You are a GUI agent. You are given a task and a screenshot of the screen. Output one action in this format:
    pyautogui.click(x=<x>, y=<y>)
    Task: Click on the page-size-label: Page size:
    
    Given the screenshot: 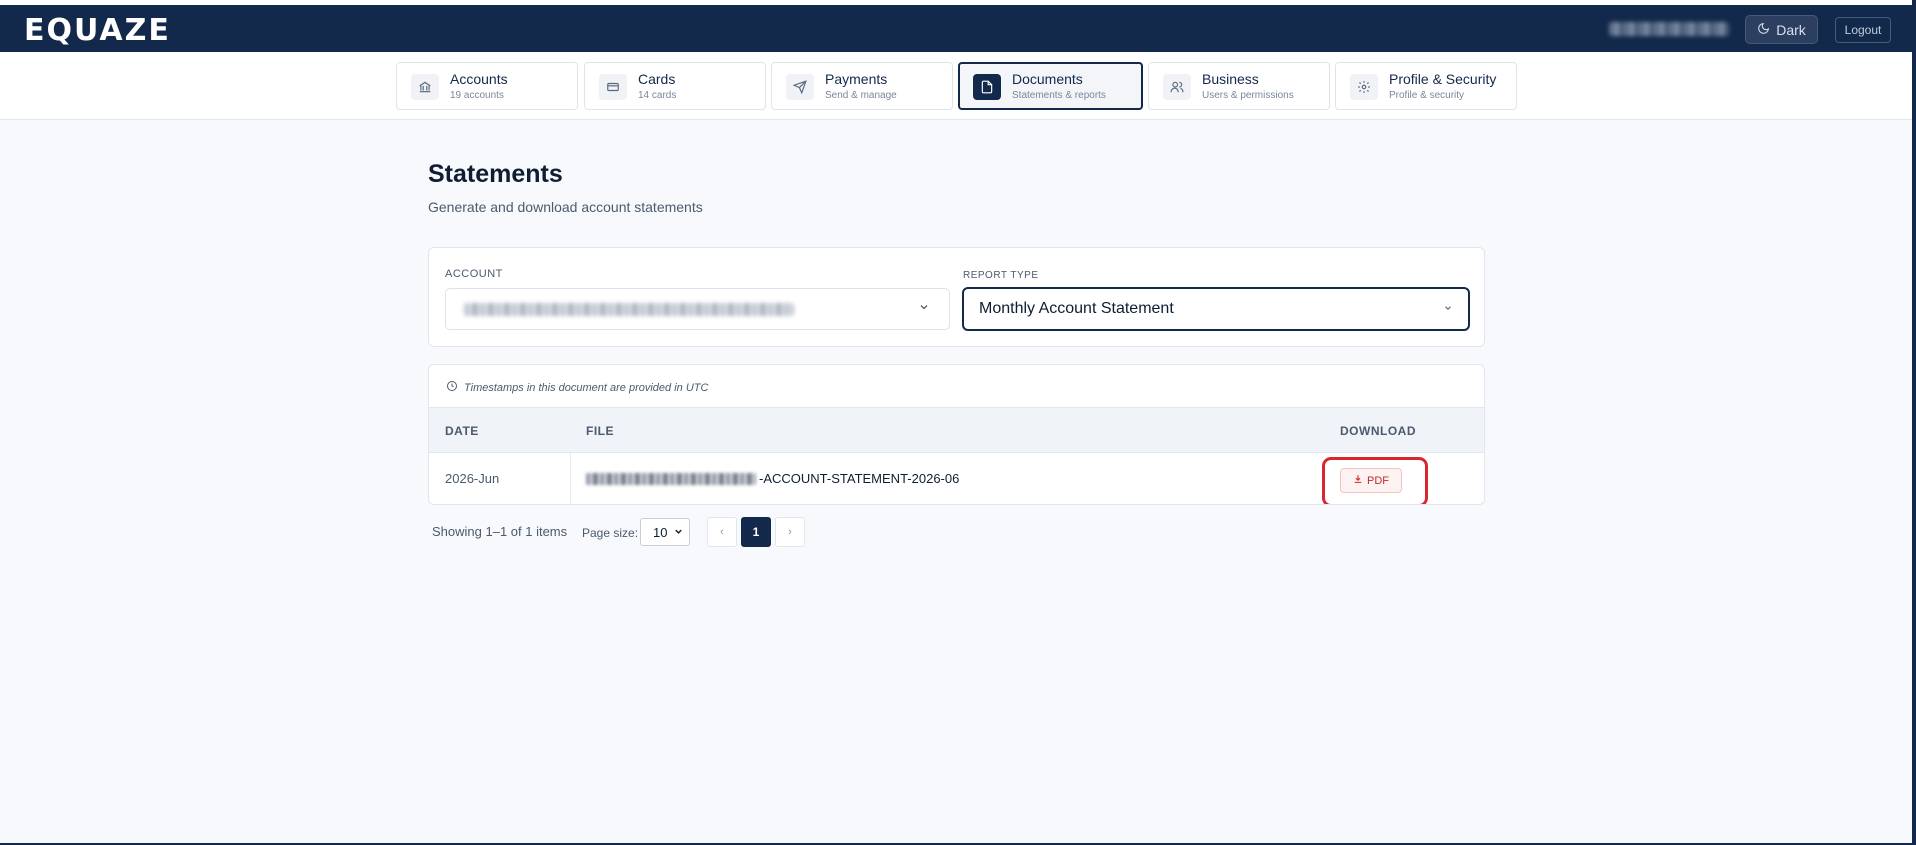 What is the action you would take?
    pyautogui.click(x=610, y=533)
    